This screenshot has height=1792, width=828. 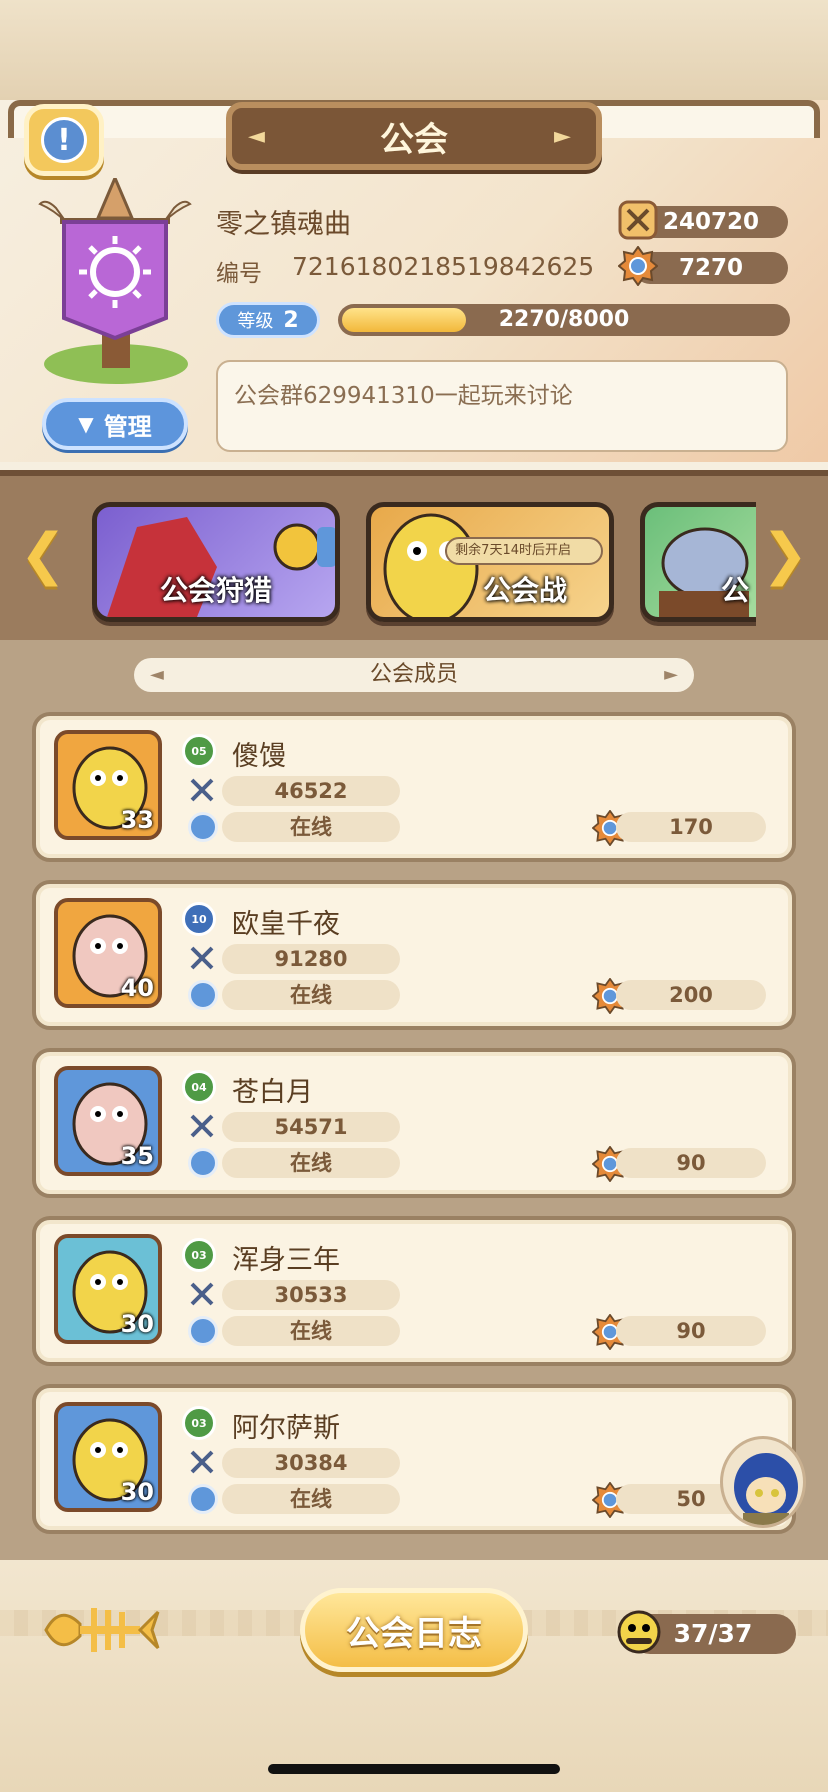 I want to click on members-section-title: ◄ 公会成员 ►, so click(x=414, y=675).